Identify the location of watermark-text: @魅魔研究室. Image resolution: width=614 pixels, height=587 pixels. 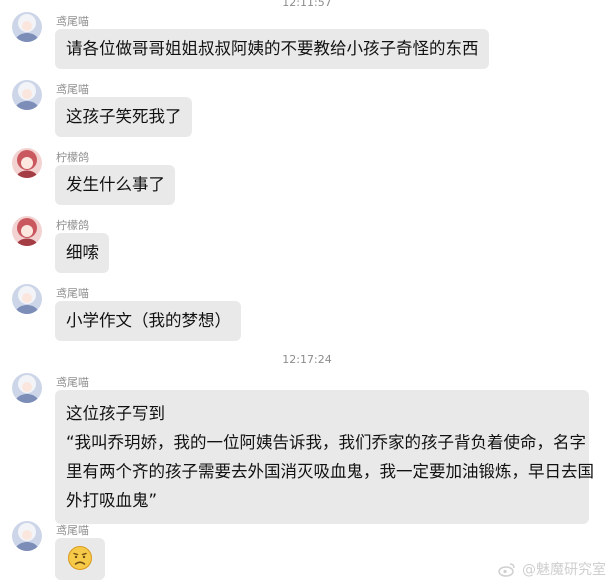
(564, 570).